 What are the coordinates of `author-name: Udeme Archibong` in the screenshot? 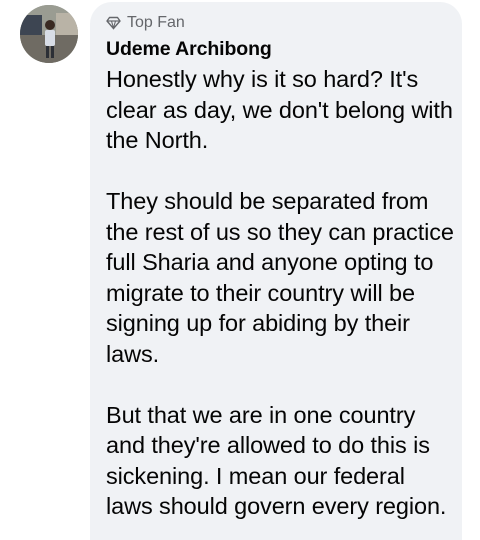 It's located at (189, 49).